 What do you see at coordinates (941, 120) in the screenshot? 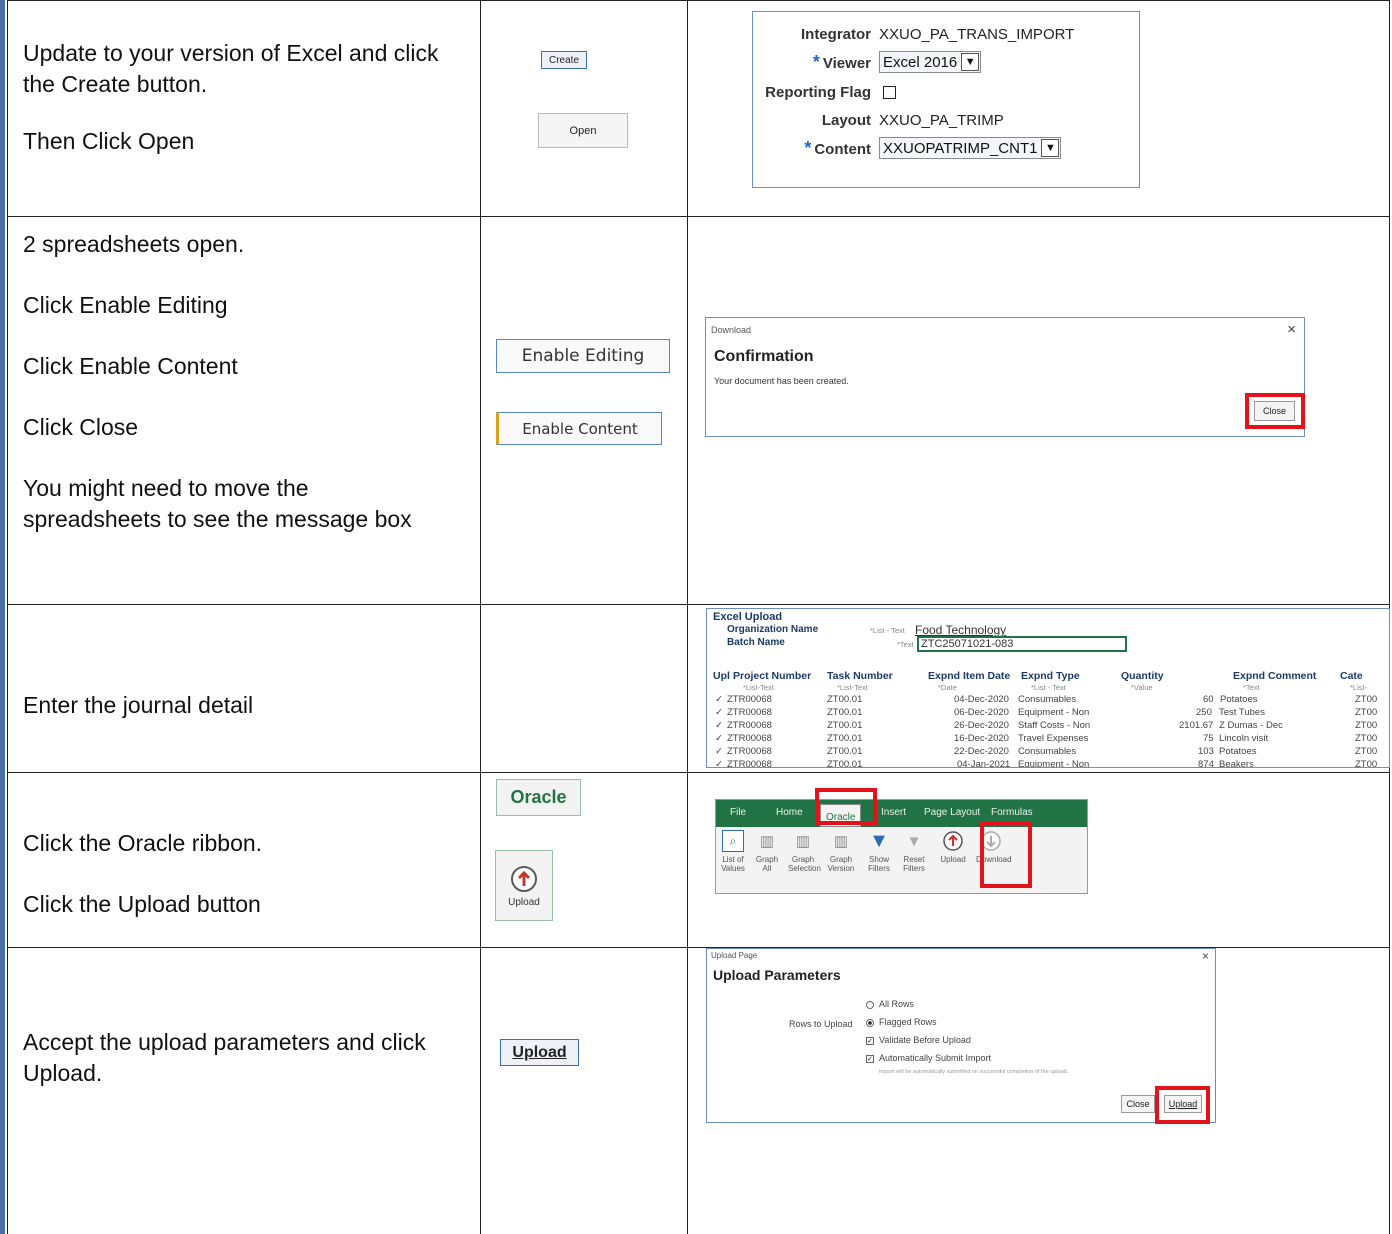
I see `layout-value: XXUO_PA_TRIMP` at bounding box center [941, 120].